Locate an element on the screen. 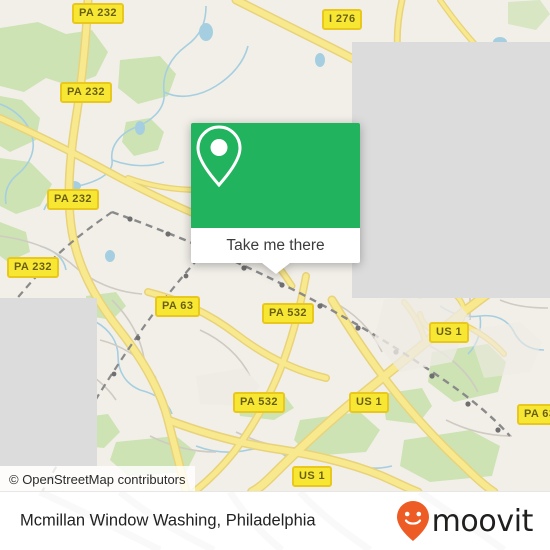  road-shield-pa532-north: PA 532 is located at coordinates (288, 313).